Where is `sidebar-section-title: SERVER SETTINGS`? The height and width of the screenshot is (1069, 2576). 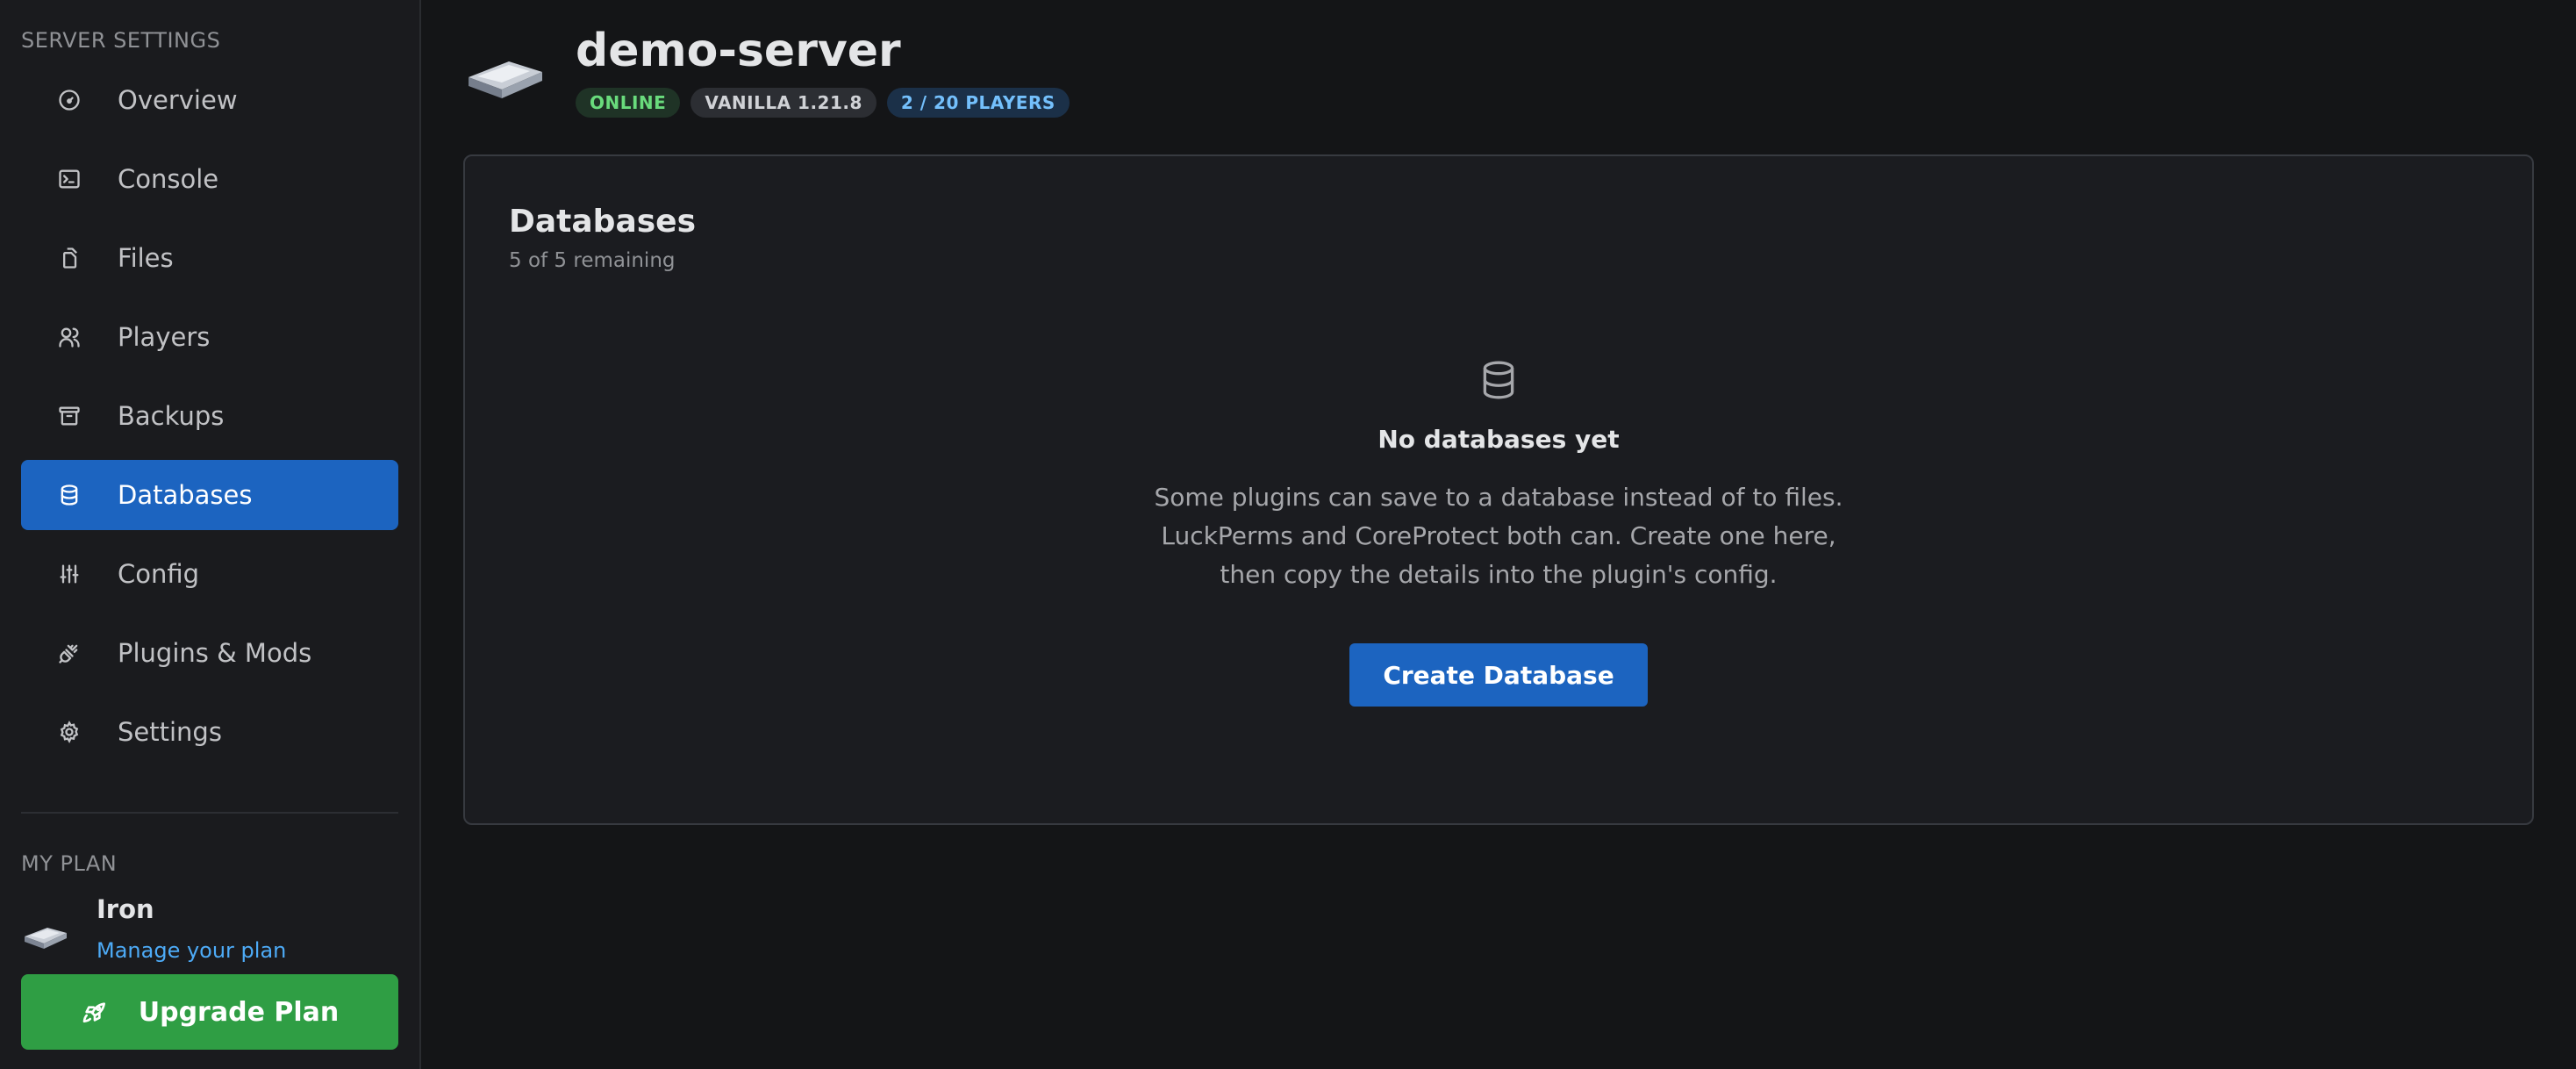
sidebar-section-title: SERVER SETTINGS is located at coordinates (121, 40).